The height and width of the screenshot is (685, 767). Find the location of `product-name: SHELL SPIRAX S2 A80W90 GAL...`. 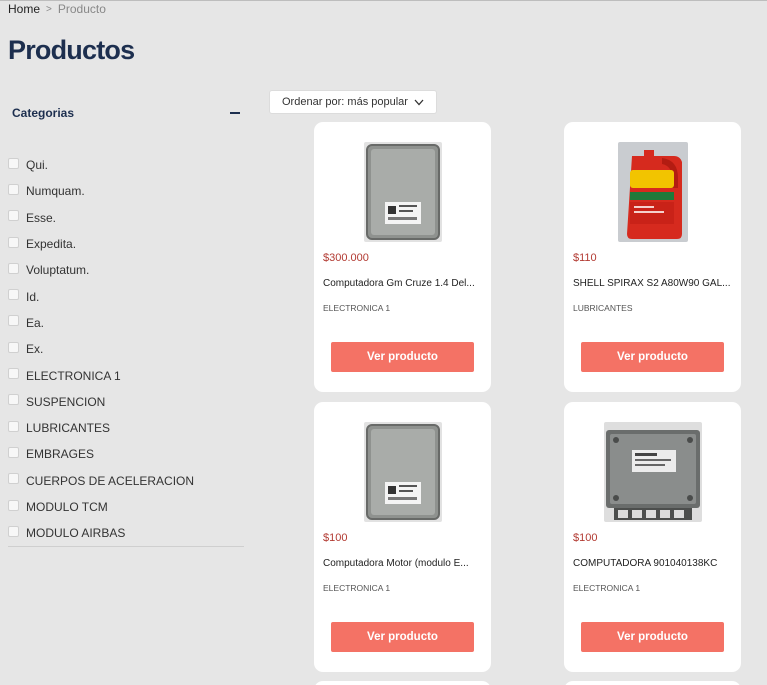

product-name: SHELL SPIRAX S2 A80W90 GAL... is located at coordinates (653, 283).